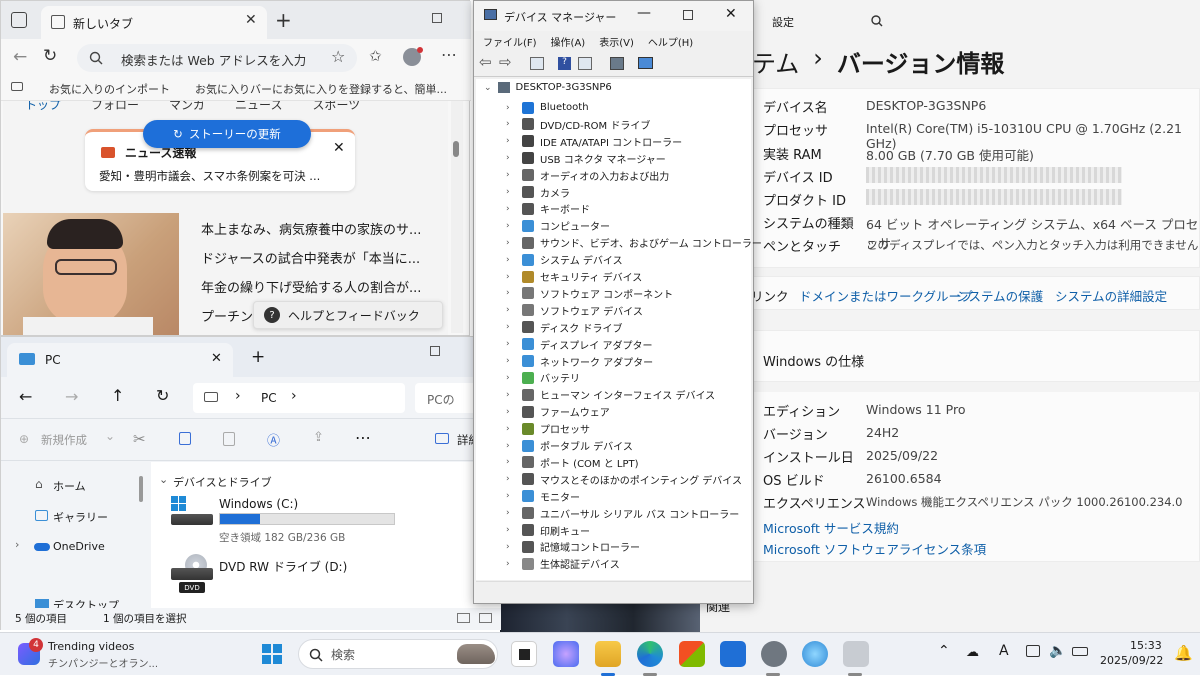 Image resolution: width=1200 pixels, height=676 pixels. I want to click on link-license-terms: Microsoft ソフトウェアライセンス条項, so click(874, 548).